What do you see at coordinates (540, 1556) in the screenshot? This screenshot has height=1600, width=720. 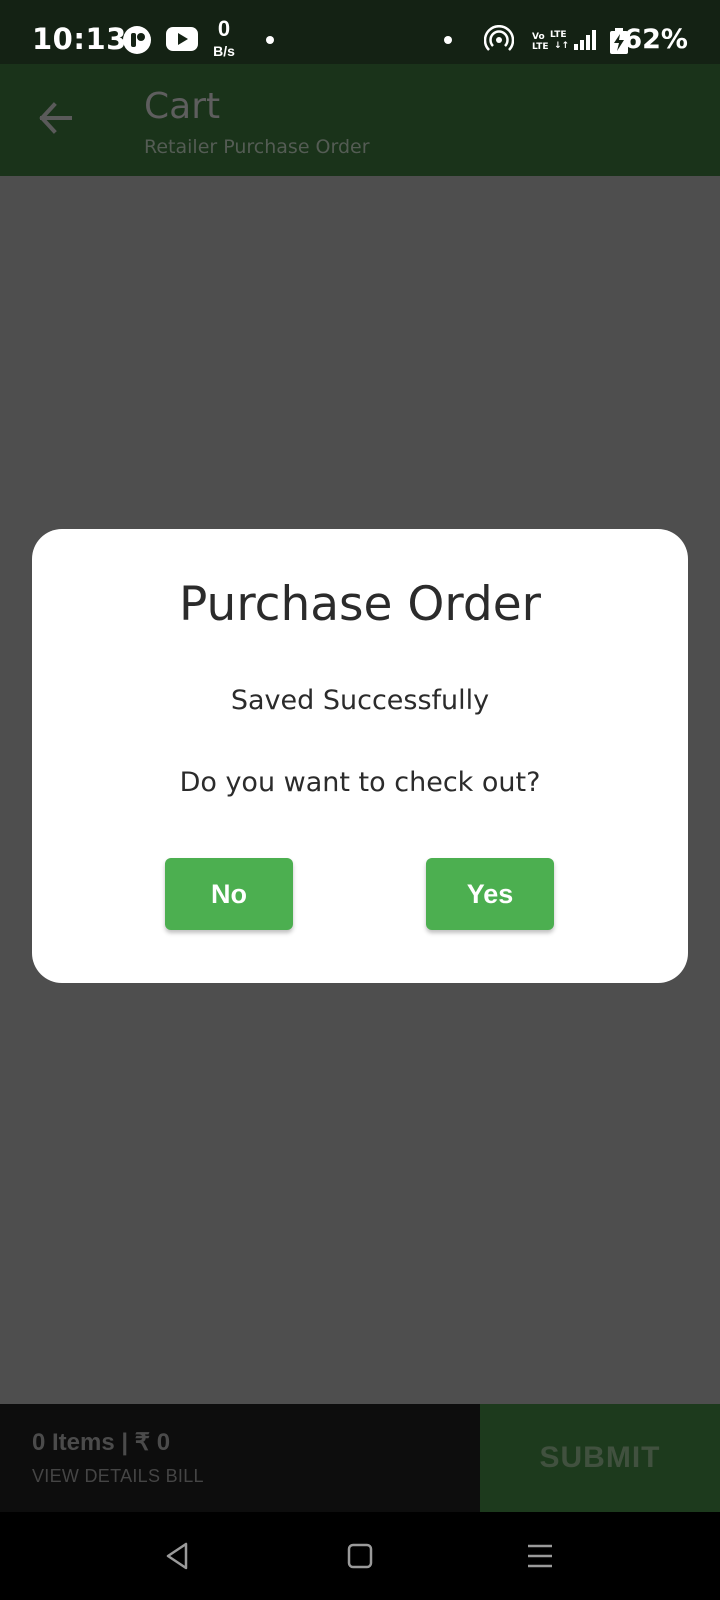 I see `menu-lines-icon` at bounding box center [540, 1556].